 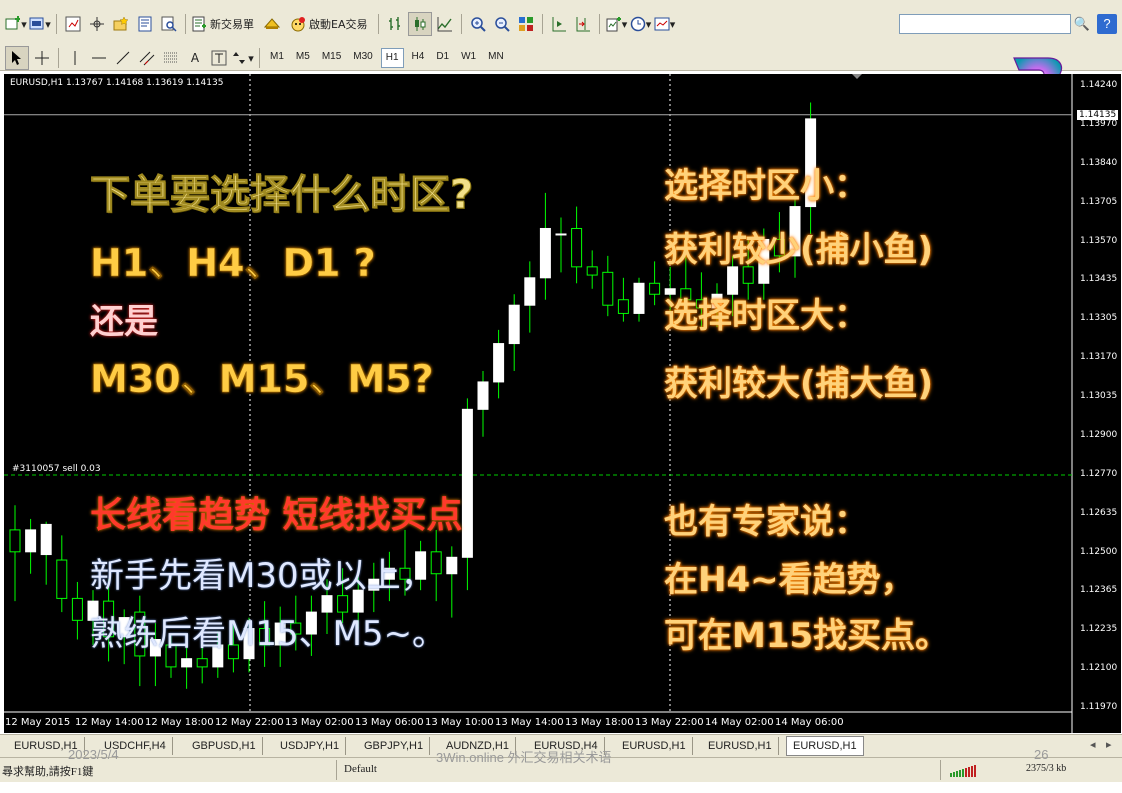 What do you see at coordinates (459, 722) in the screenshot?
I see `time-tick: 13 May 10:00` at bounding box center [459, 722].